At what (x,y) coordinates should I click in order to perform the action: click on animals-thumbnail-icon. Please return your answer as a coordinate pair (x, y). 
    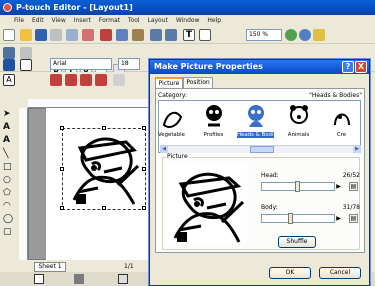
    Looking at the image, I should click on (299, 114).